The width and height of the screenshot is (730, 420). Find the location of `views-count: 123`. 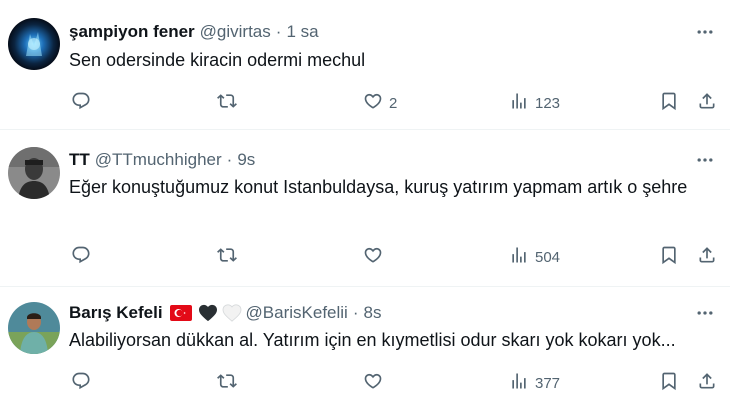

views-count: 123 is located at coordinates (548, 103).